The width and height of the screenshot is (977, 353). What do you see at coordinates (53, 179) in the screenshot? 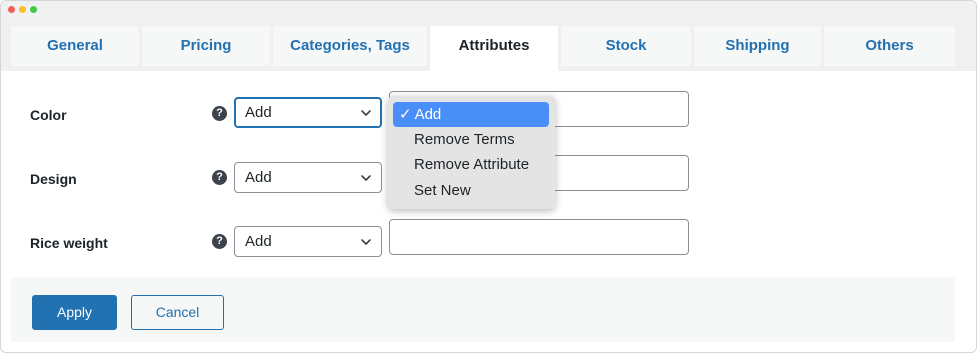
I see `attribute-label-design: Design` at bounding box center [53, 179].